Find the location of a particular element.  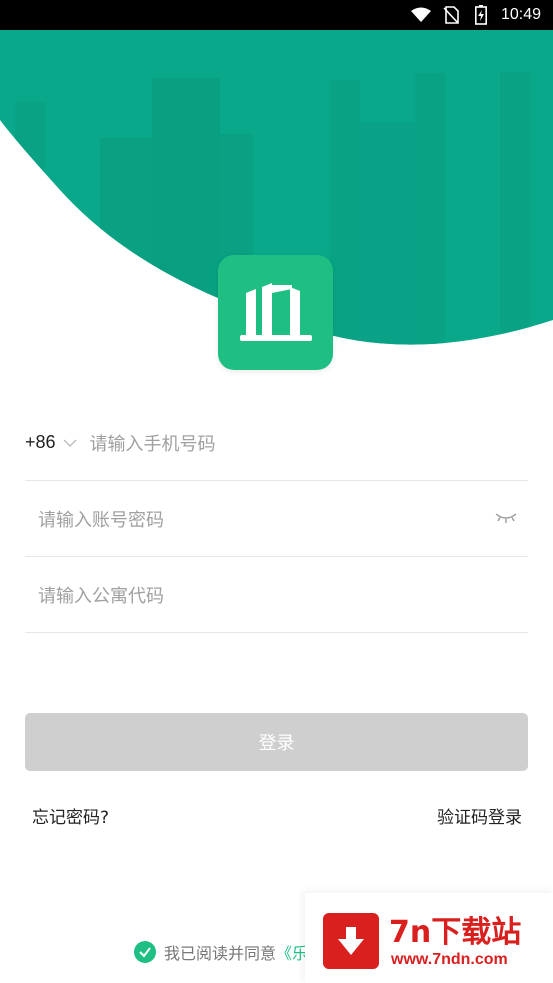

battery-icon is located at coordinates (481, 15).